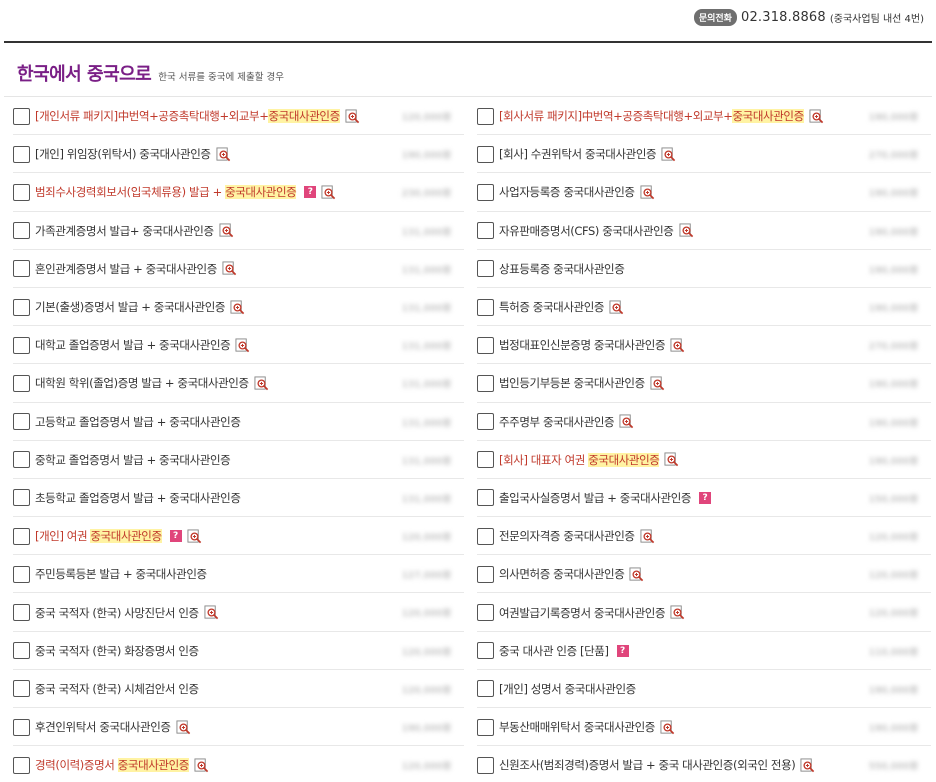 The width and height of the screenshot is (936, 782). What do you see at coordinates (117, 689) in the screenshot?
I see `item-label: 중국 국적자 (한국) 시체검안서 인증` at bounding box center [117, 689].